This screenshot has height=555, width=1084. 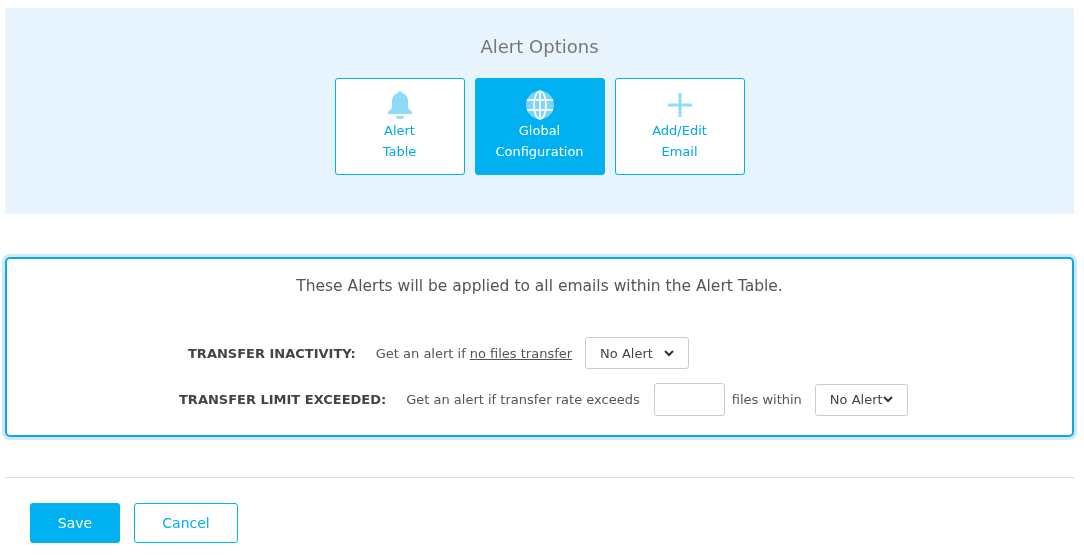 What do you see at coordinates (539, 126) in the screenshot?
I see `option-tab: Global Configuration` at bounding box center [539, 126].